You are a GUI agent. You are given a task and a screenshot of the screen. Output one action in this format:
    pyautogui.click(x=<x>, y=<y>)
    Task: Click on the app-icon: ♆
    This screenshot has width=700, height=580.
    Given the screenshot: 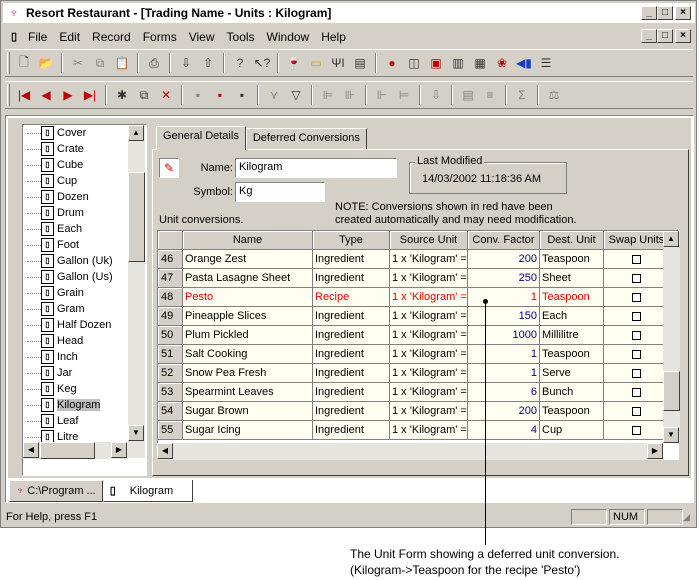 What is the action you would take?
    pyautogui.click(x=14, y=13)
    